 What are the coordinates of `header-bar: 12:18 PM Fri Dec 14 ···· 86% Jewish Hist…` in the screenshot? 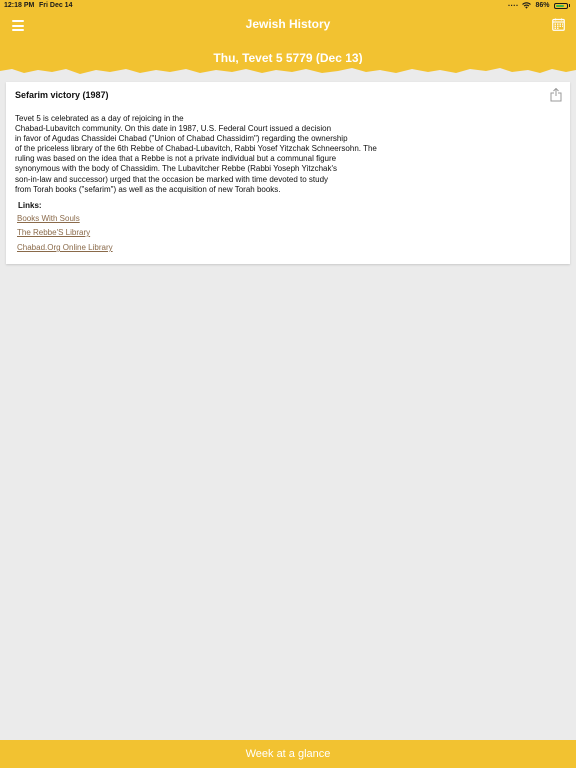 It's located at (288, 33).